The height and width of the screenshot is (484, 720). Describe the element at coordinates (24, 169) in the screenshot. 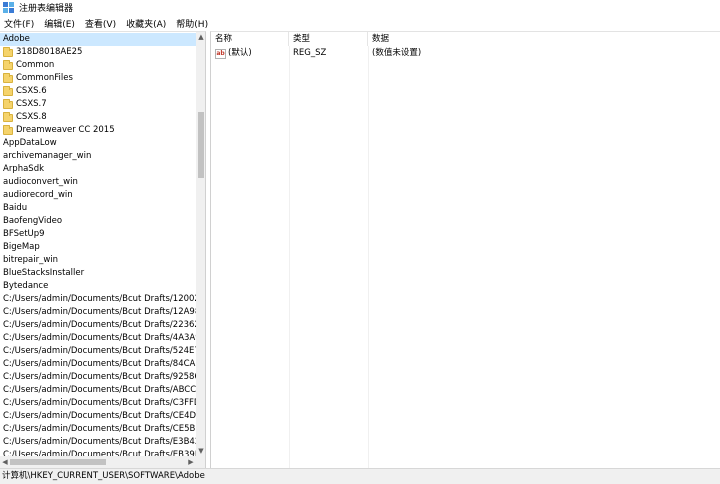

I see `tree-item-label: ArphaSdk` at that location.